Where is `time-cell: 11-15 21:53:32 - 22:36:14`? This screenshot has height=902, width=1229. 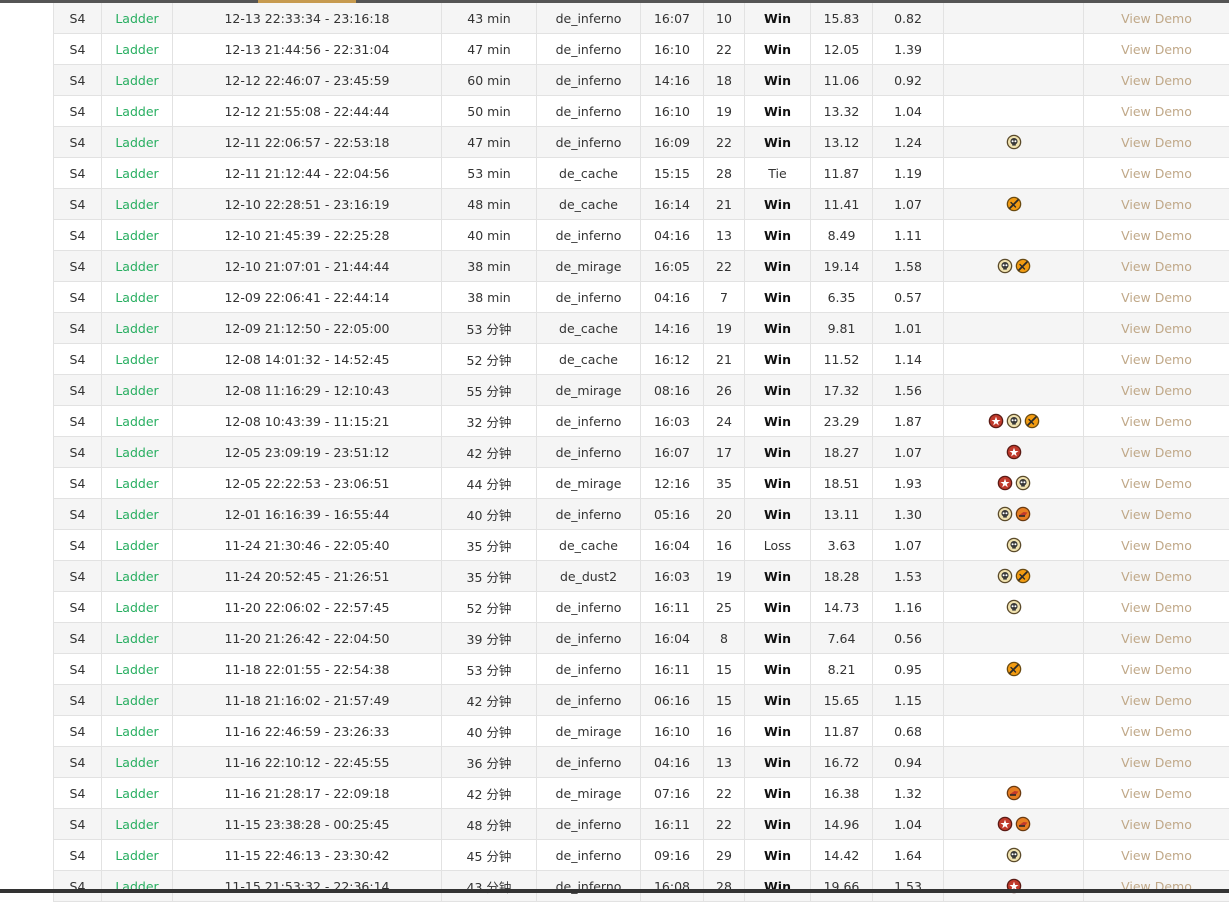 time-cell: 11-15 21:53:32 - 22:36:14 is located at coordinates (307, 886).